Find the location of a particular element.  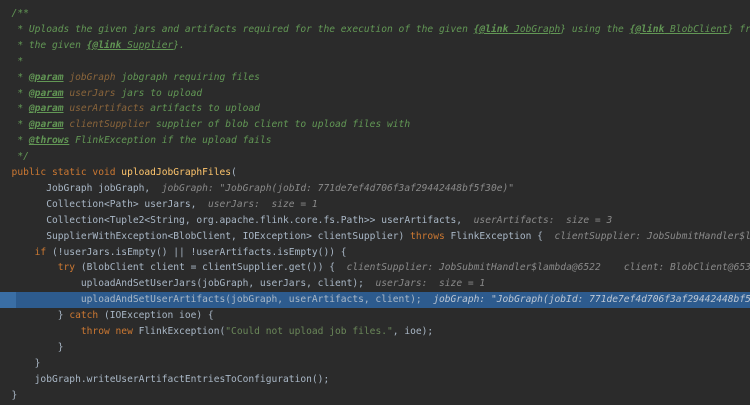

code-token: jobGraph is located at coordinates (92, 77).